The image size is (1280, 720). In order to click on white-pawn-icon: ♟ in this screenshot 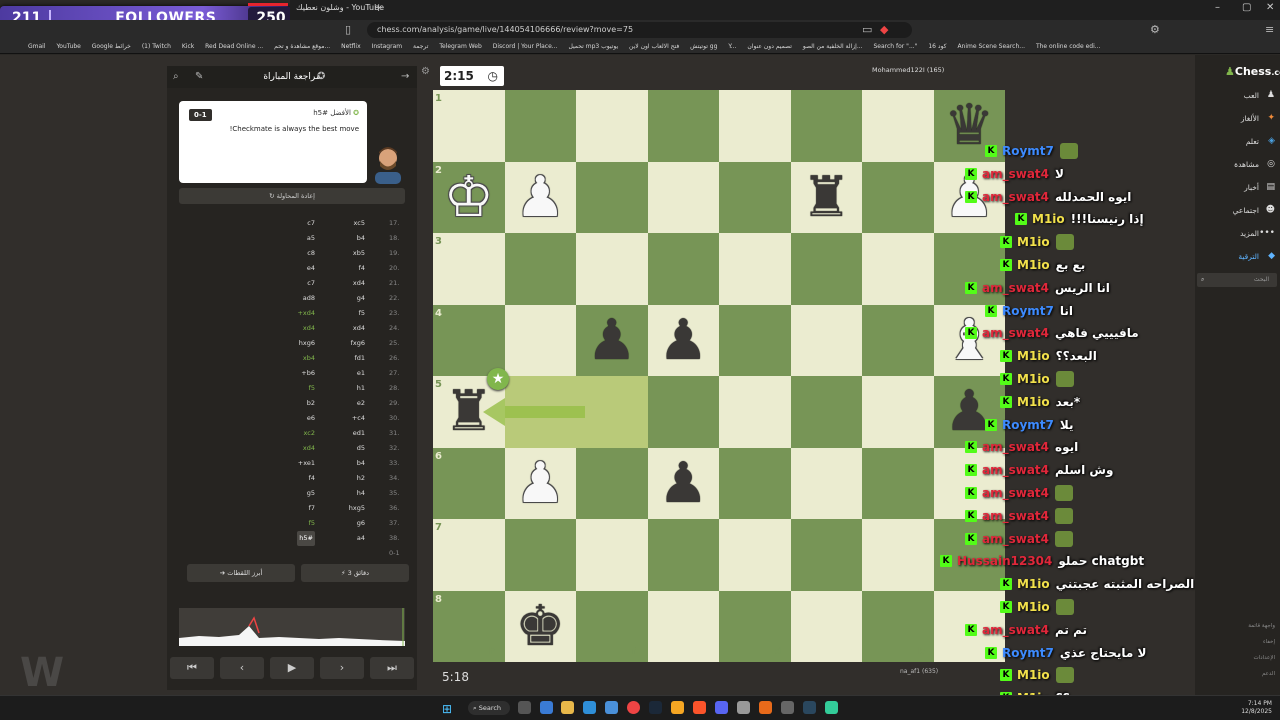, I will do `click(541, 198)`.